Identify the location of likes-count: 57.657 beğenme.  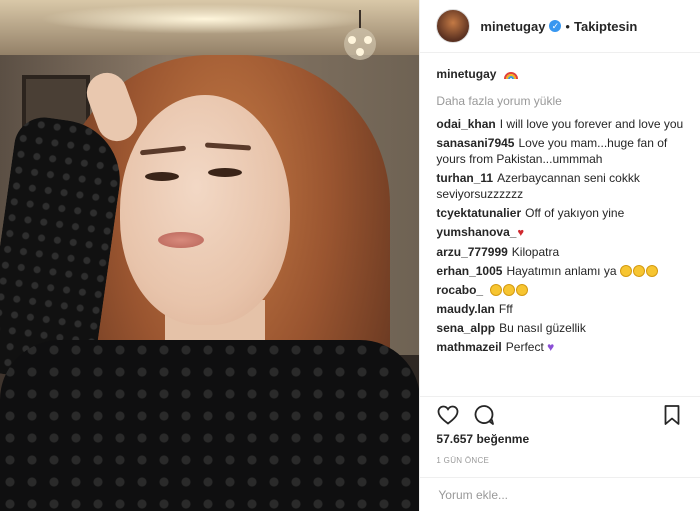
(482, 439).